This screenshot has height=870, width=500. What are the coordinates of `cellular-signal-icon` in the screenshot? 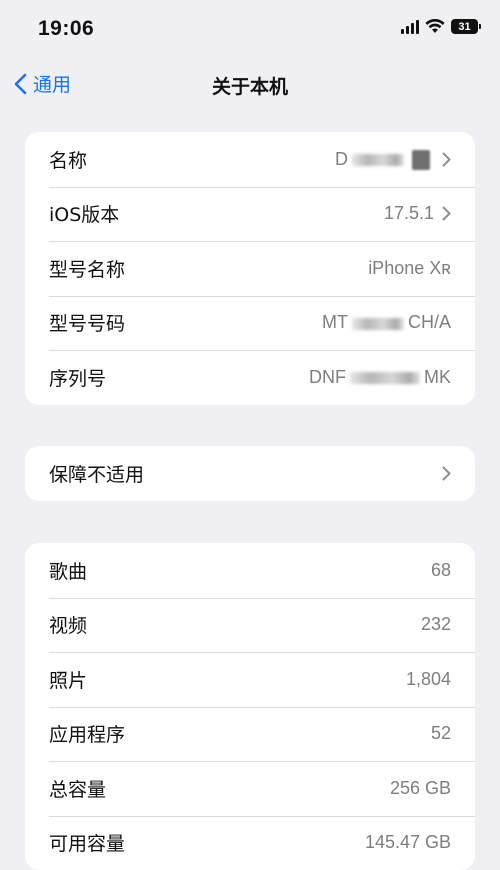 It's located at (410, 27).